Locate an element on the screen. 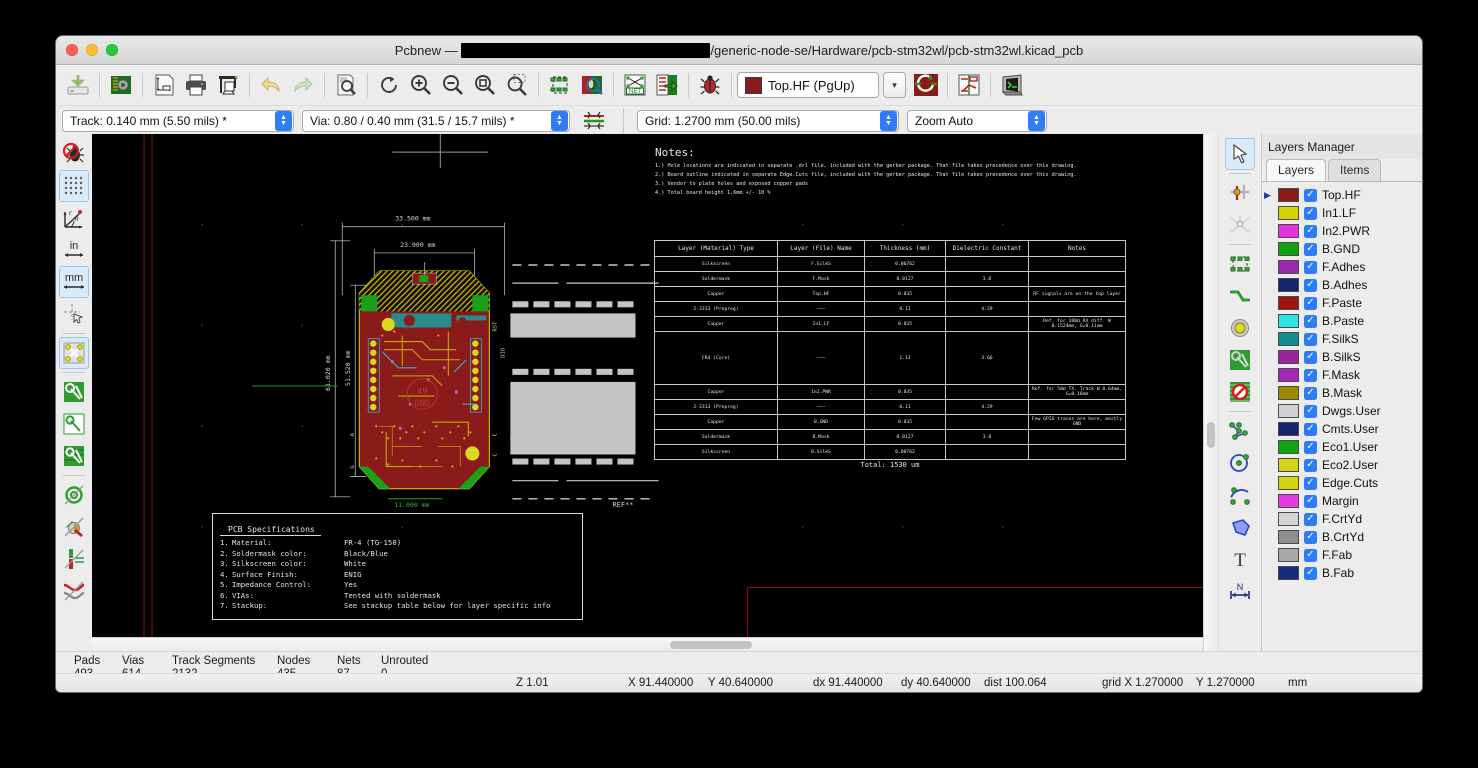  layer-row: ✓ F.Adhes is located at coordinates (1342, 267).